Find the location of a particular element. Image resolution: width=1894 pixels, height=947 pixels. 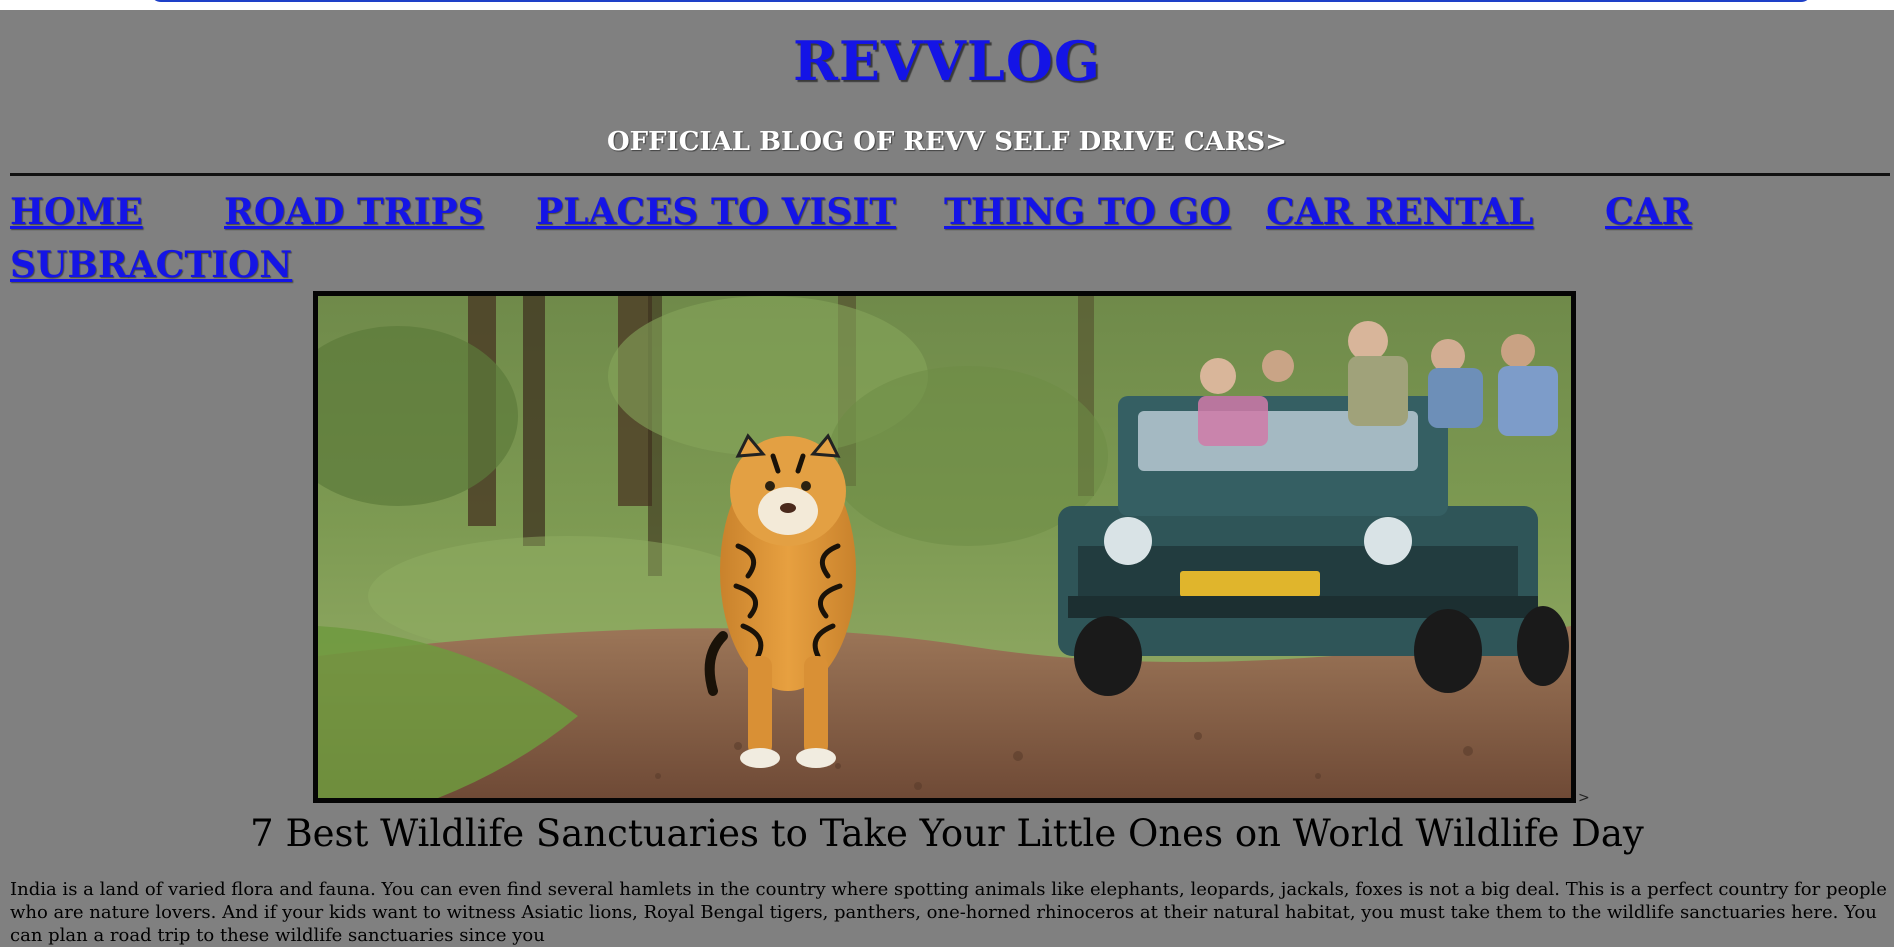

header-divider is located at coordinates (950, 174).